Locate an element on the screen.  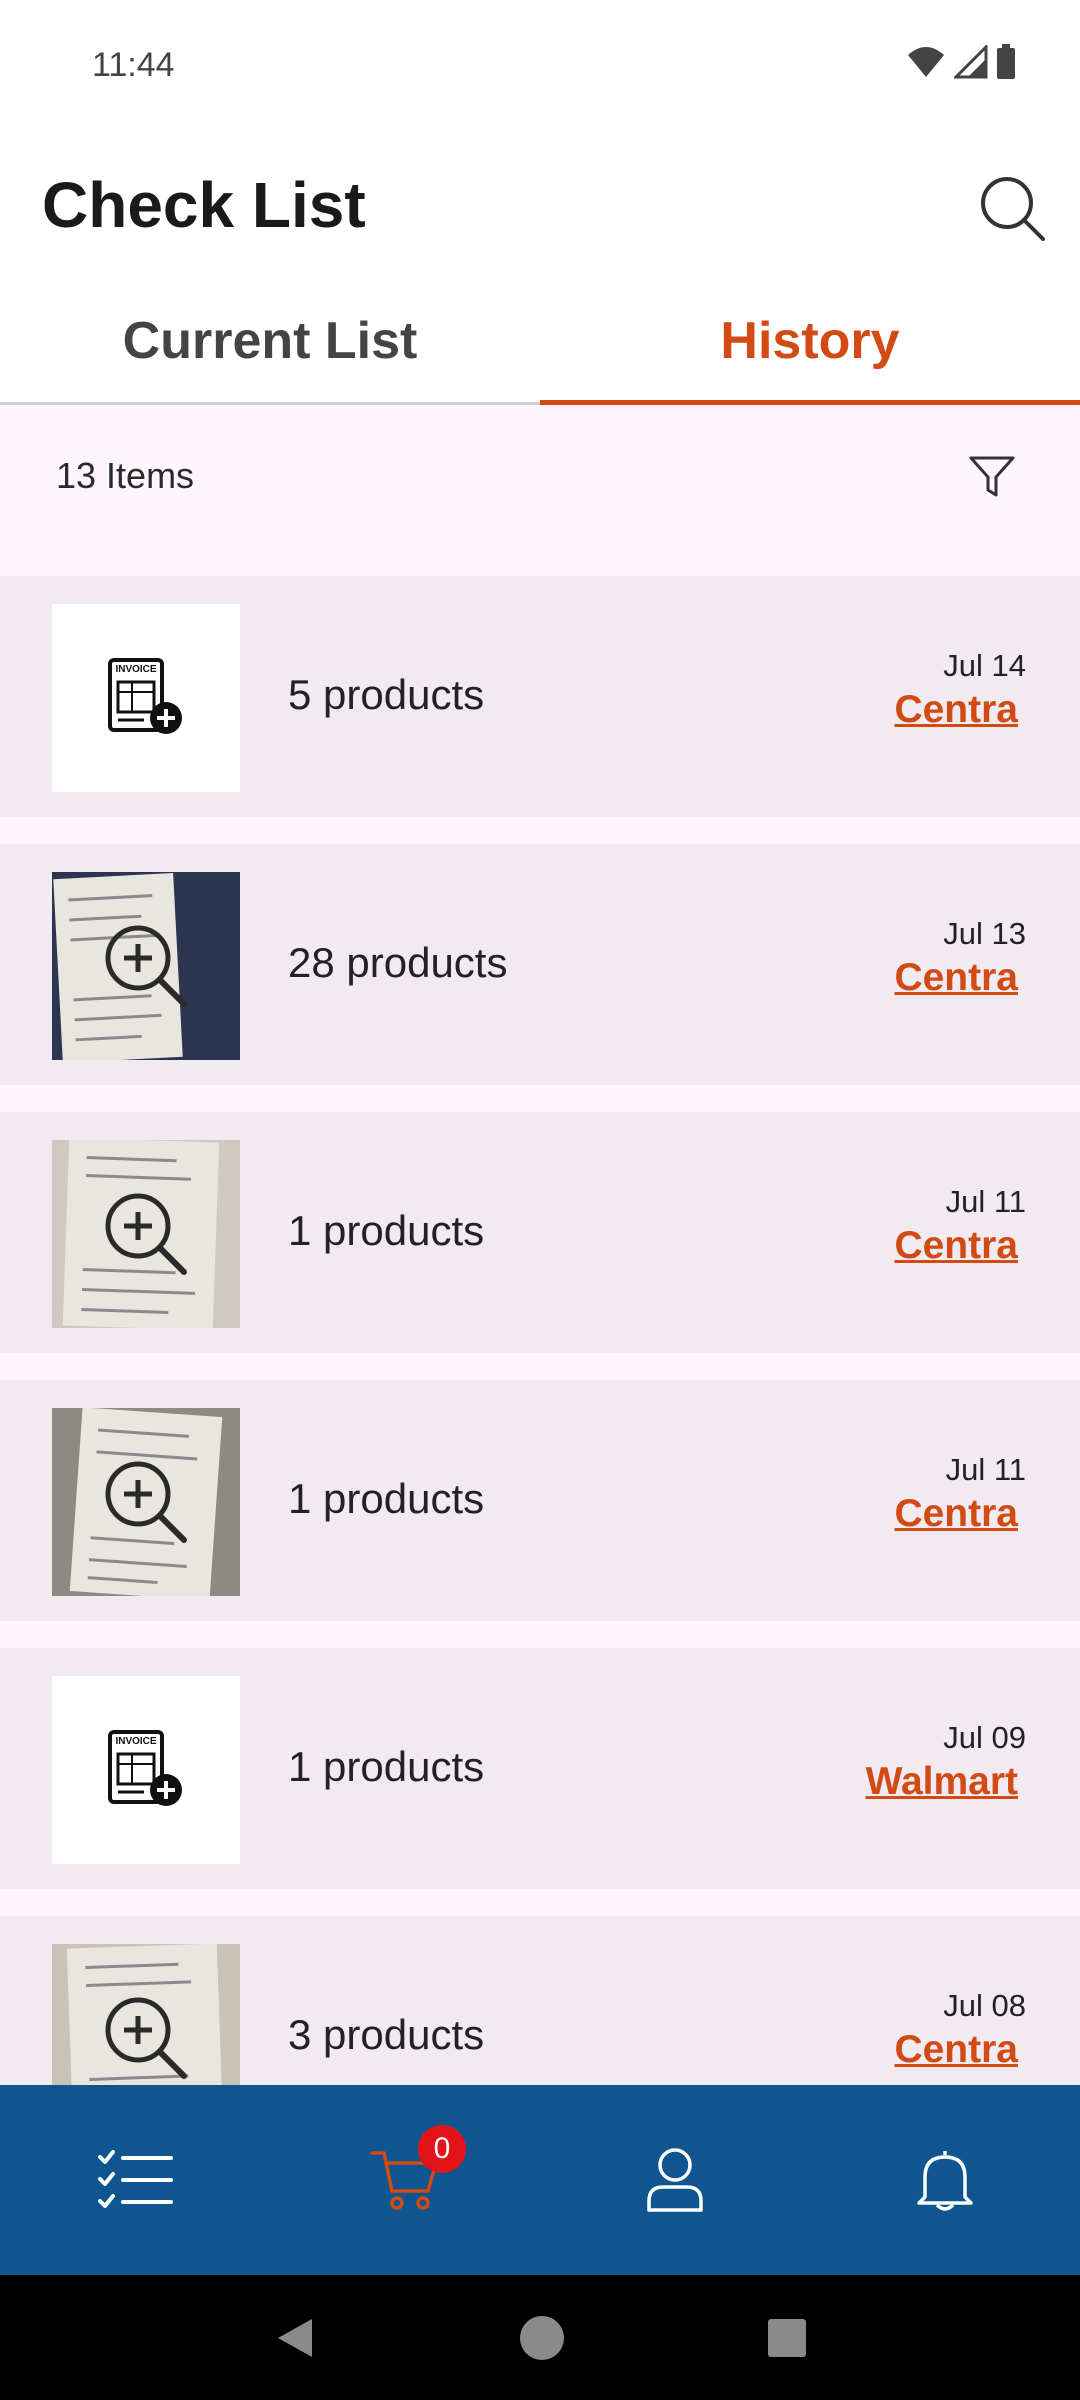
bell-icon is located at coordinates (945, 2181).